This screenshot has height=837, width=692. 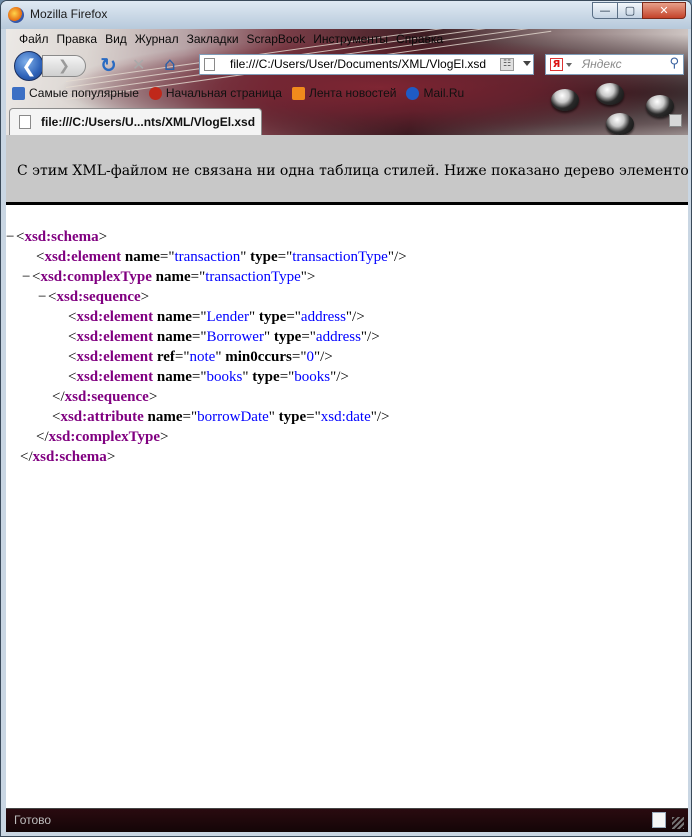 What do you see at coordinates (350, 39) in the screenshot?
I see `menu-tools: Инструменты` at bounding box center [350, 39].